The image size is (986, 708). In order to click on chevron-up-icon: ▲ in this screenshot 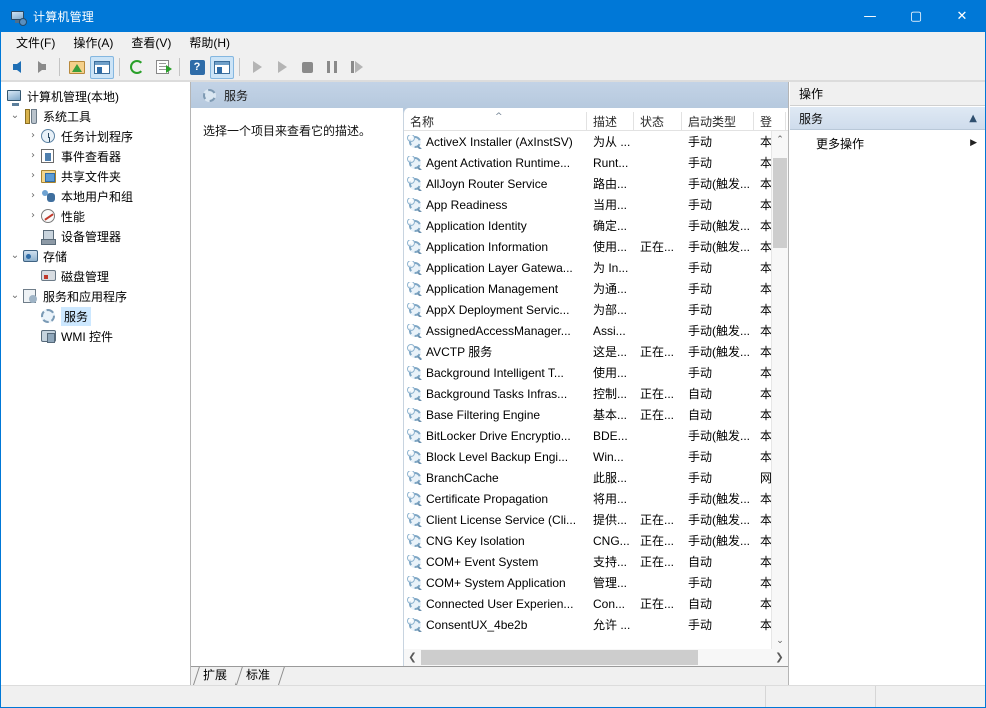, I will do `click(973, 118)`.